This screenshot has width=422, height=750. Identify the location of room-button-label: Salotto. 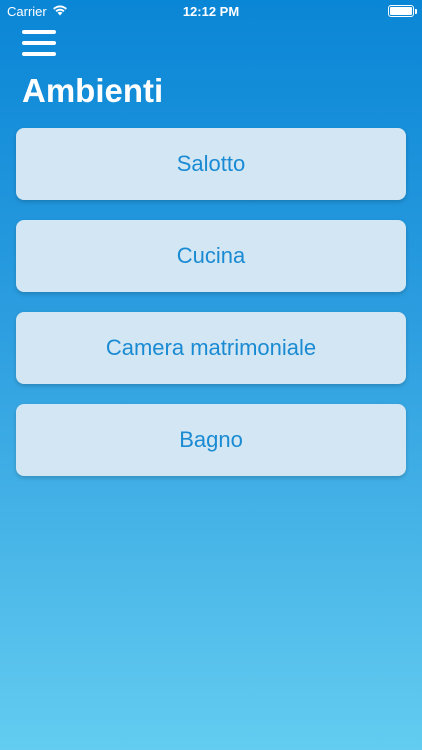
(211, 163).